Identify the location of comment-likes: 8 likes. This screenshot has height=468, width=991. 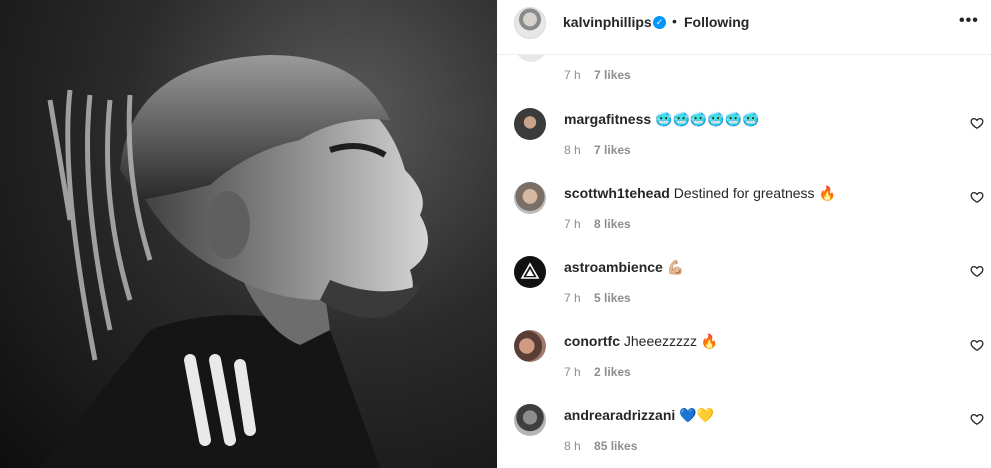
(612, 224).